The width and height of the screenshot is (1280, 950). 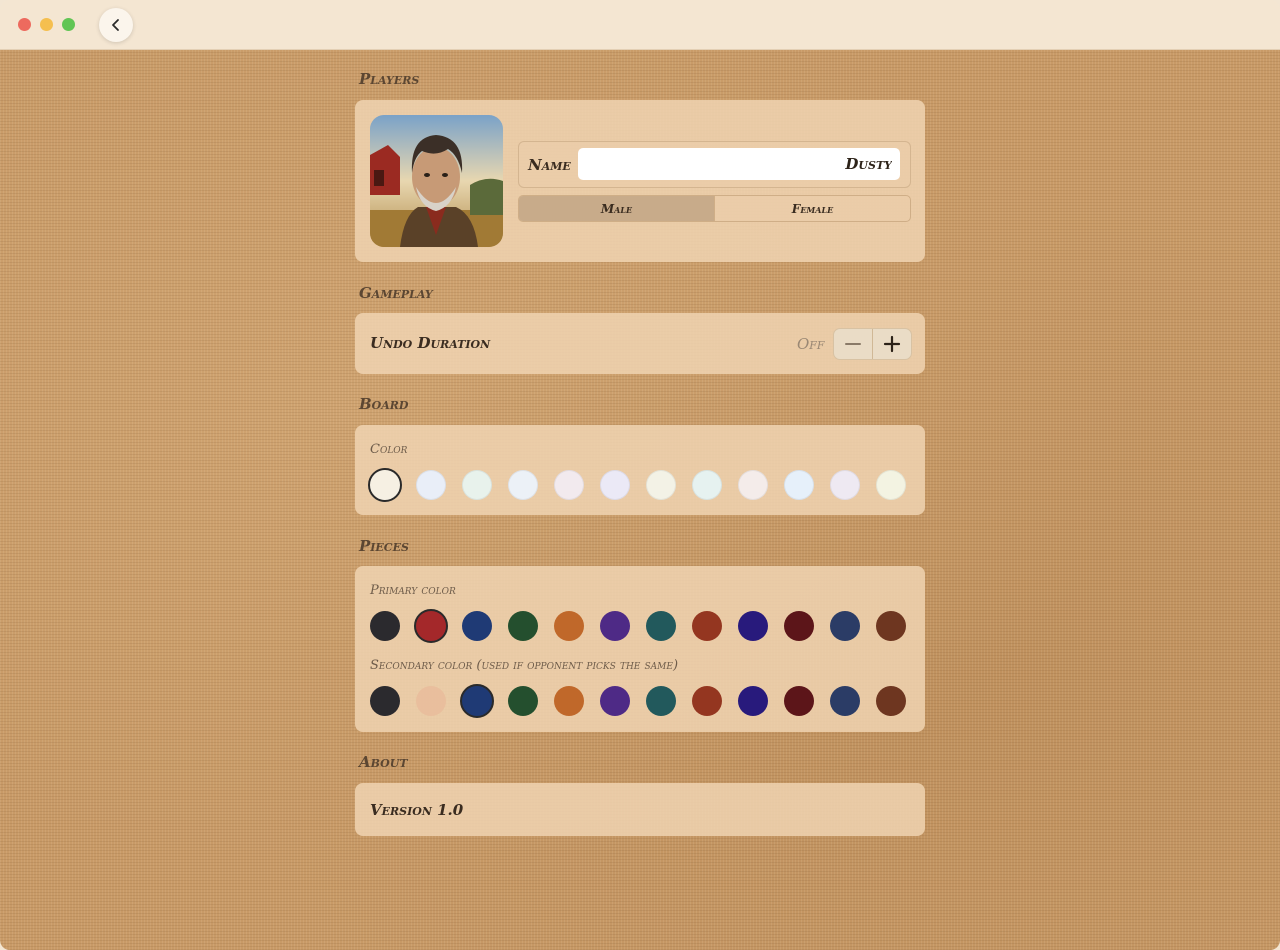 I want to click on farmer-portrait-image, so click(x=436, y=181).